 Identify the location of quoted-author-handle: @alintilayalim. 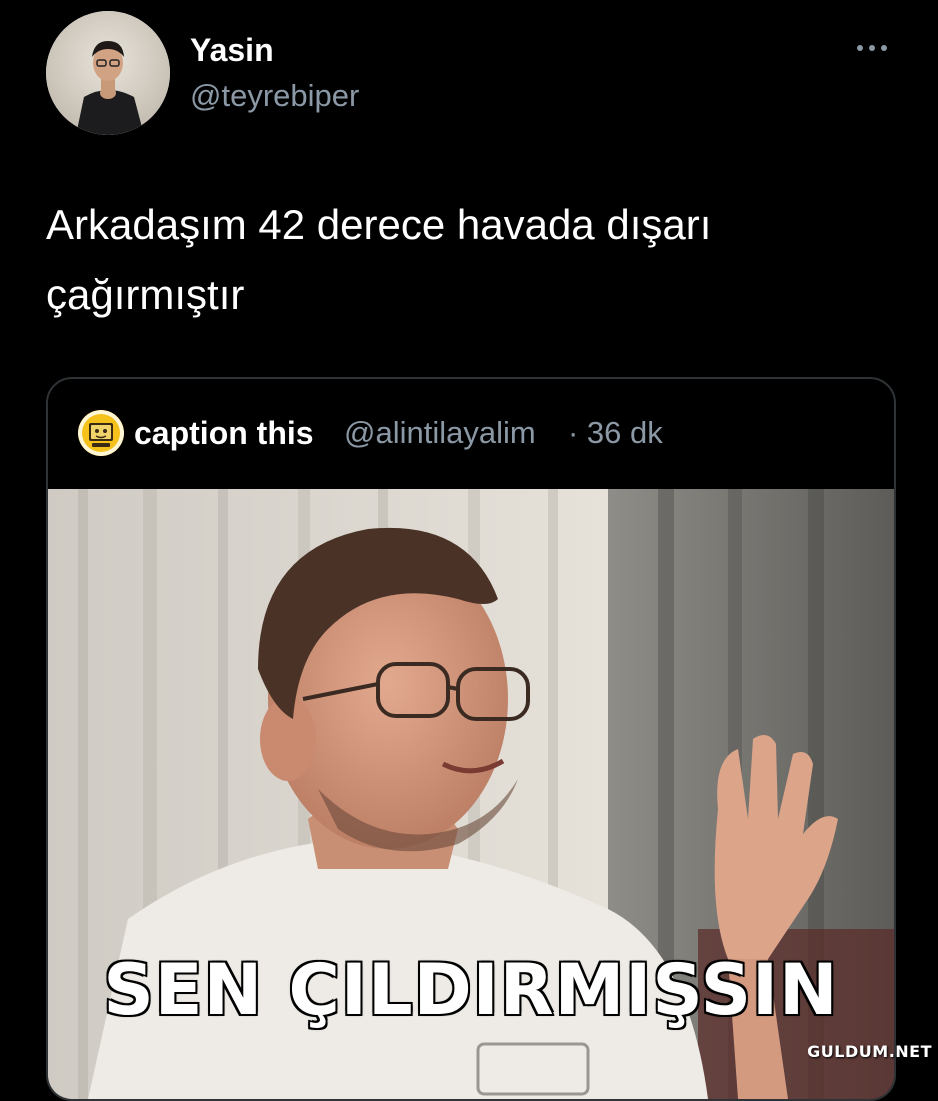
(440, 433).